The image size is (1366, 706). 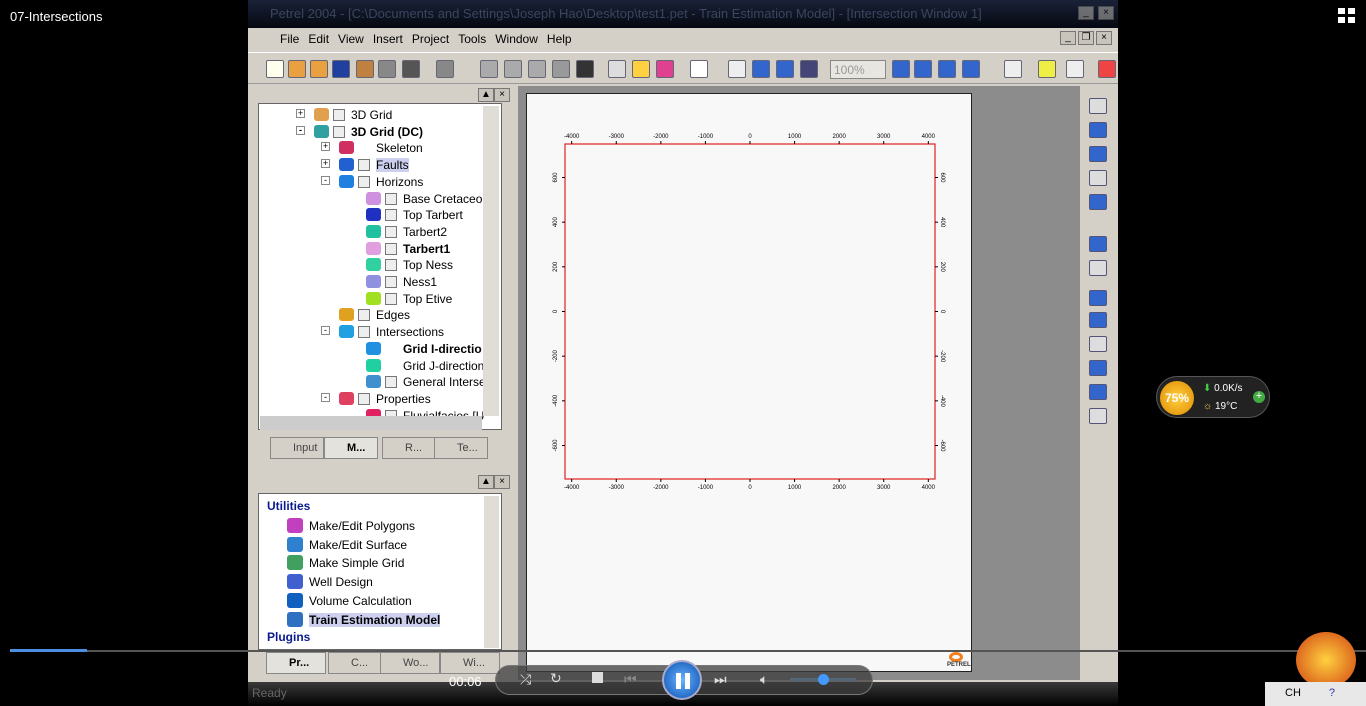 I want to click on menu-window: Window, so click(x=516, y=39).